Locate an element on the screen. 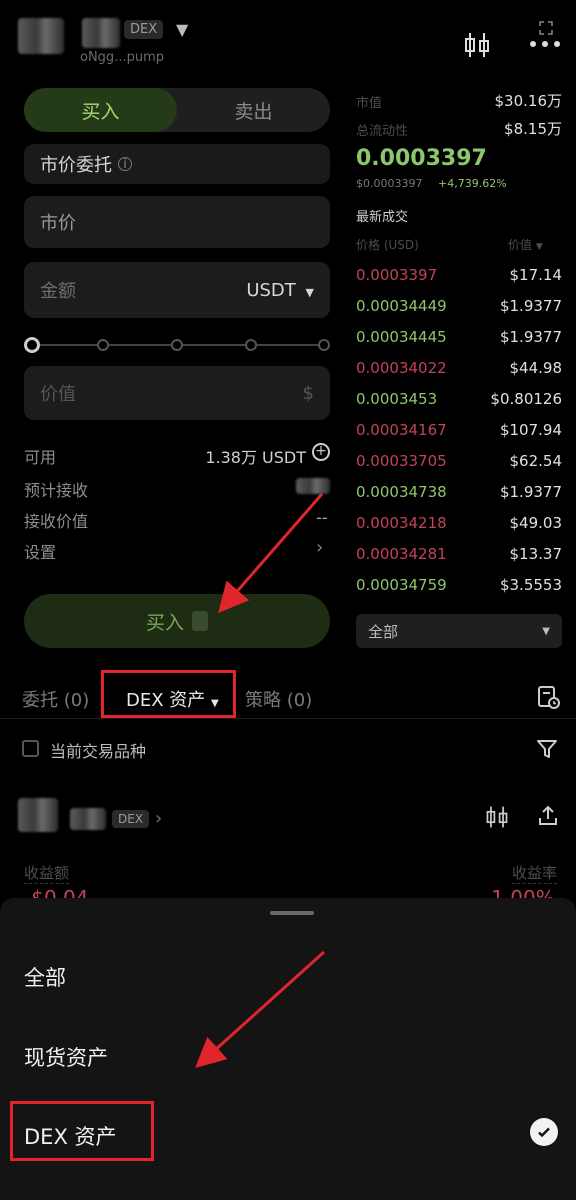  arrow-to-dex-option is located at coordinates (260, 1009).